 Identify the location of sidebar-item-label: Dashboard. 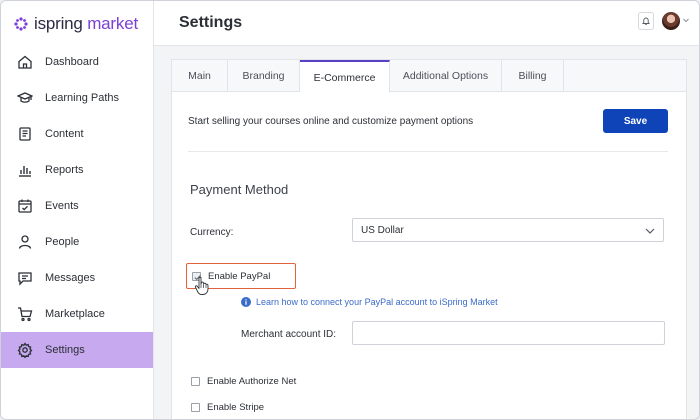
(72, 62).